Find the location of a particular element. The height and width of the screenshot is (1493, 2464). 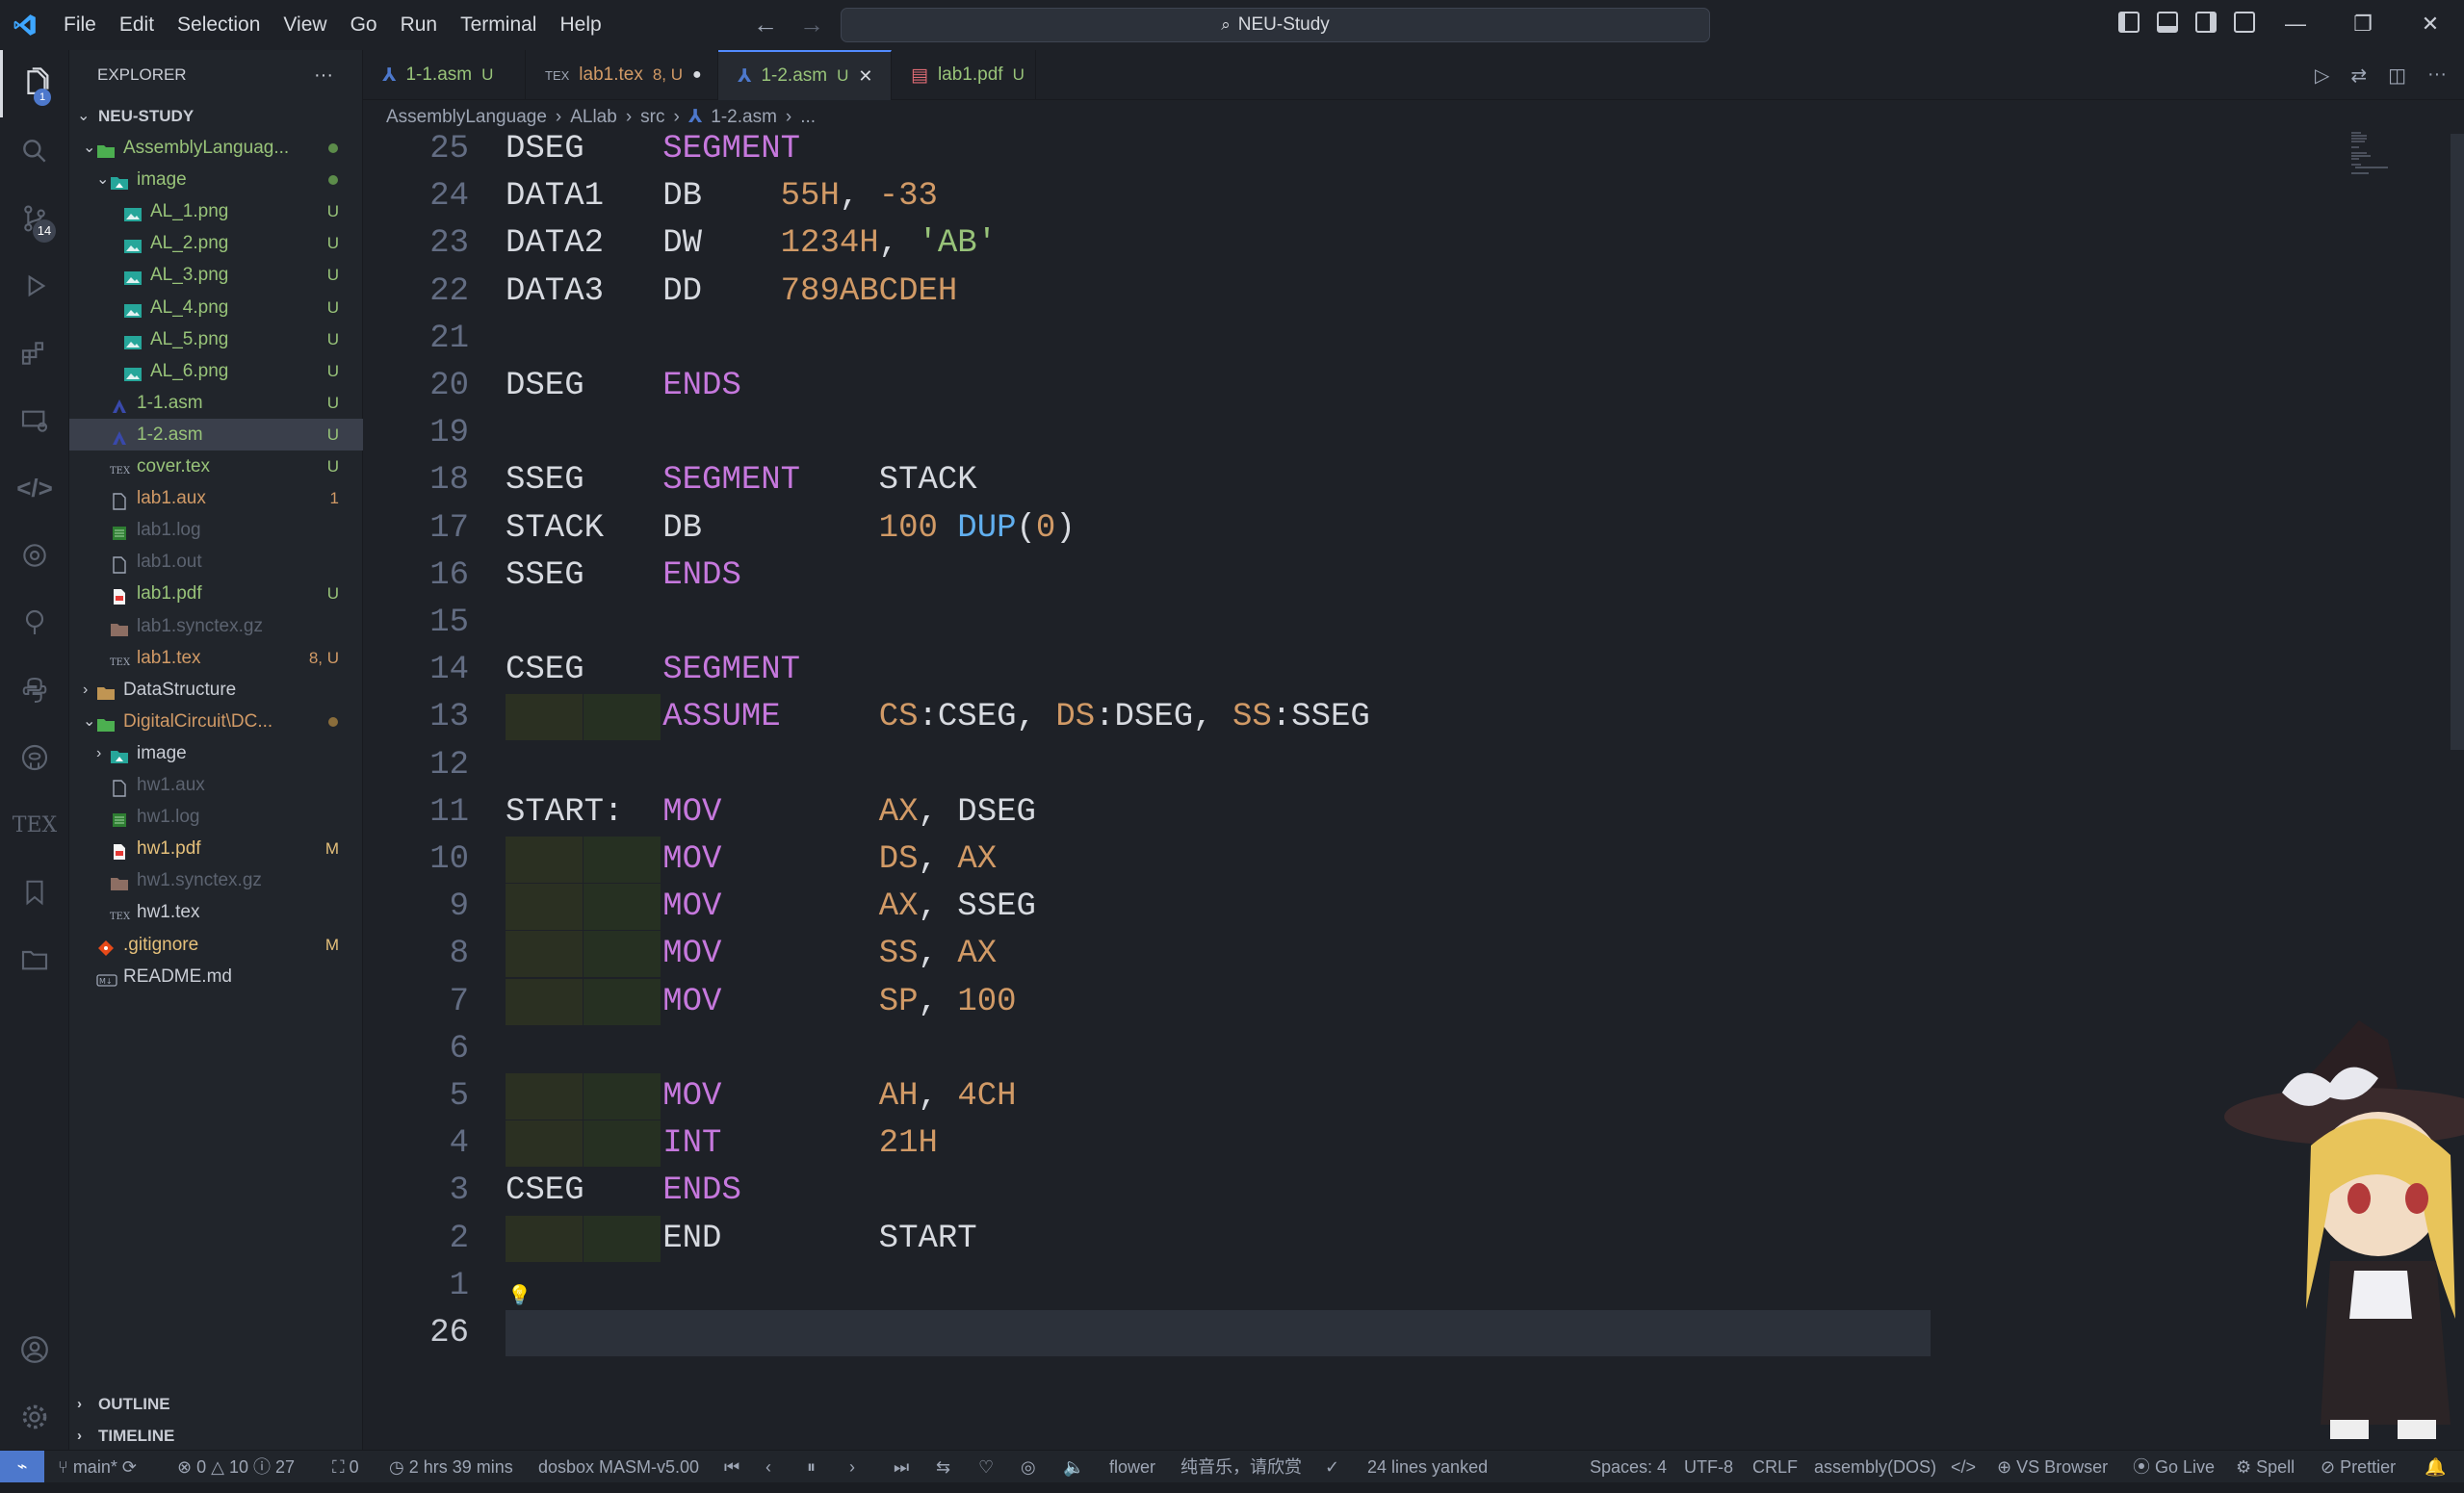

tree-item: AL_2.png U is located at coordinates (216, 243).